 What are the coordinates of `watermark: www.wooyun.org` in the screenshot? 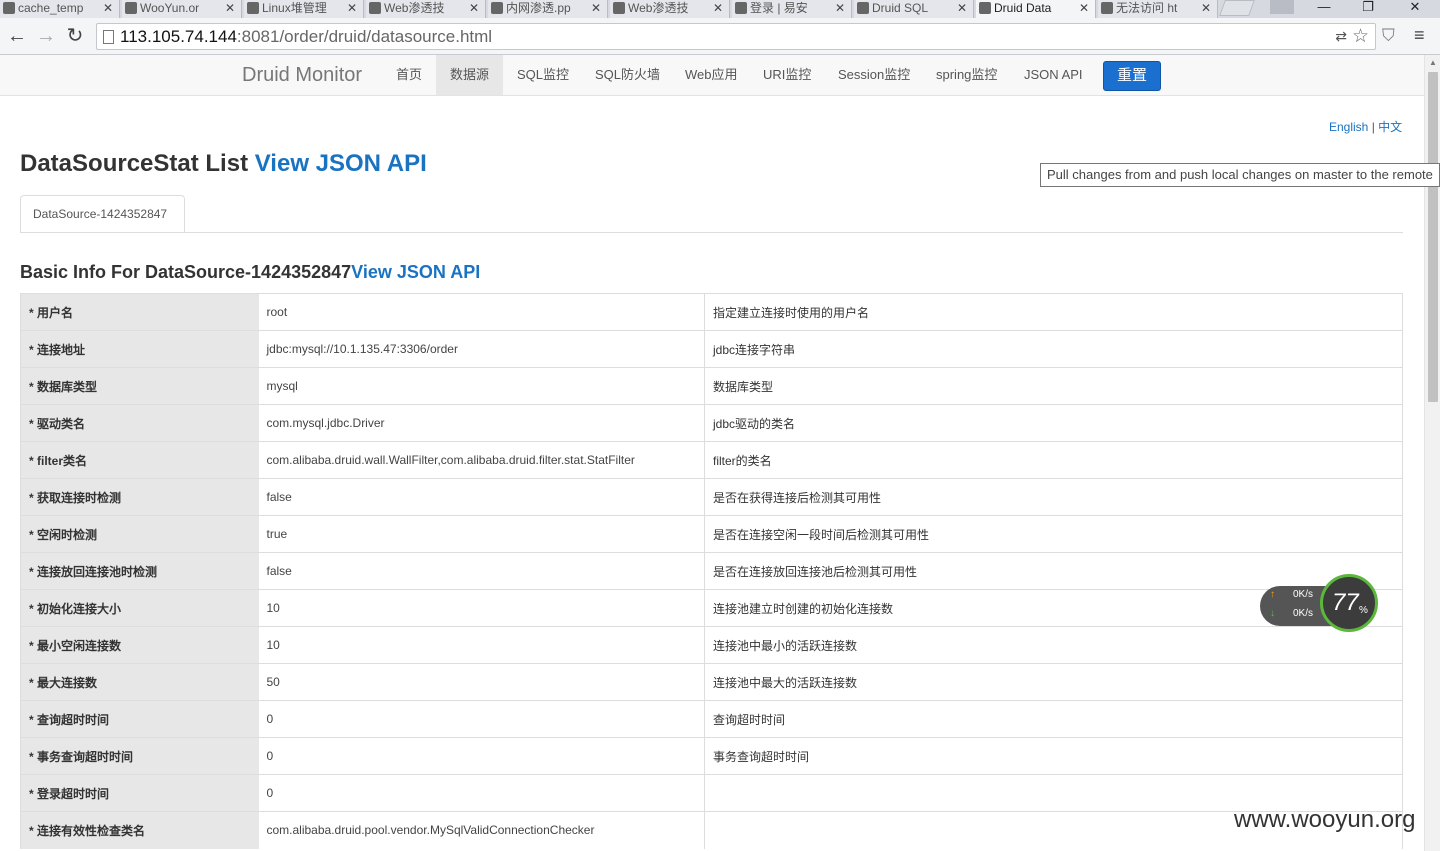 It's located at (1325, 819).